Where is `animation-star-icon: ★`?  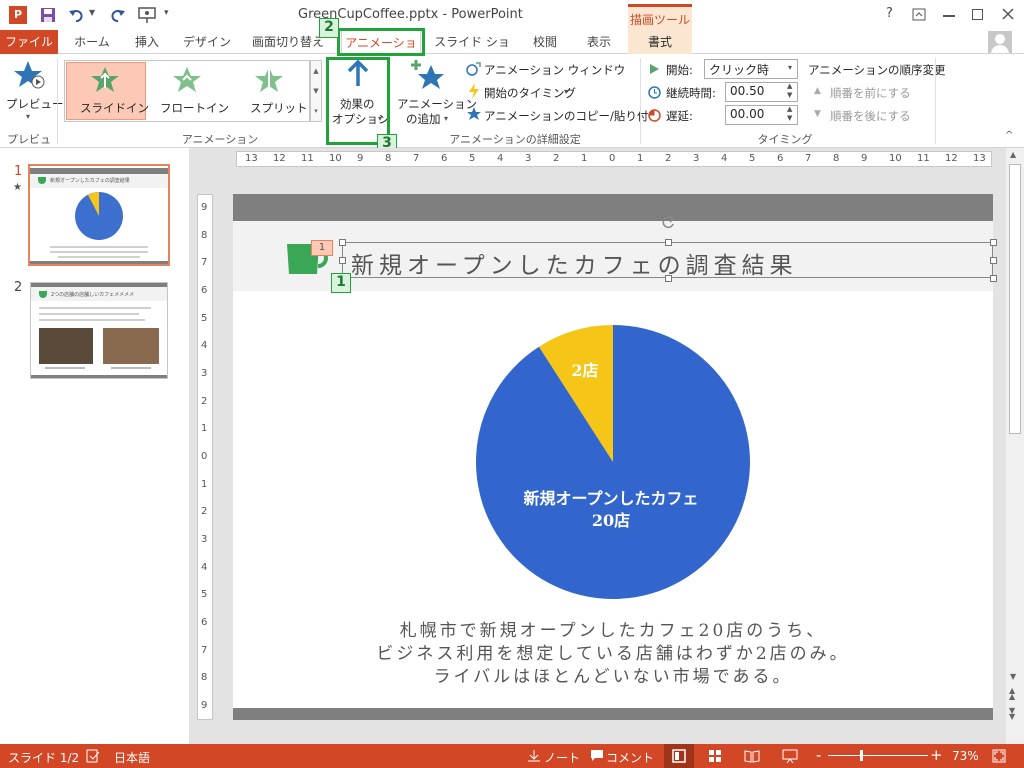 animation-star-icon: ★ is located at coordinates (17, 187).